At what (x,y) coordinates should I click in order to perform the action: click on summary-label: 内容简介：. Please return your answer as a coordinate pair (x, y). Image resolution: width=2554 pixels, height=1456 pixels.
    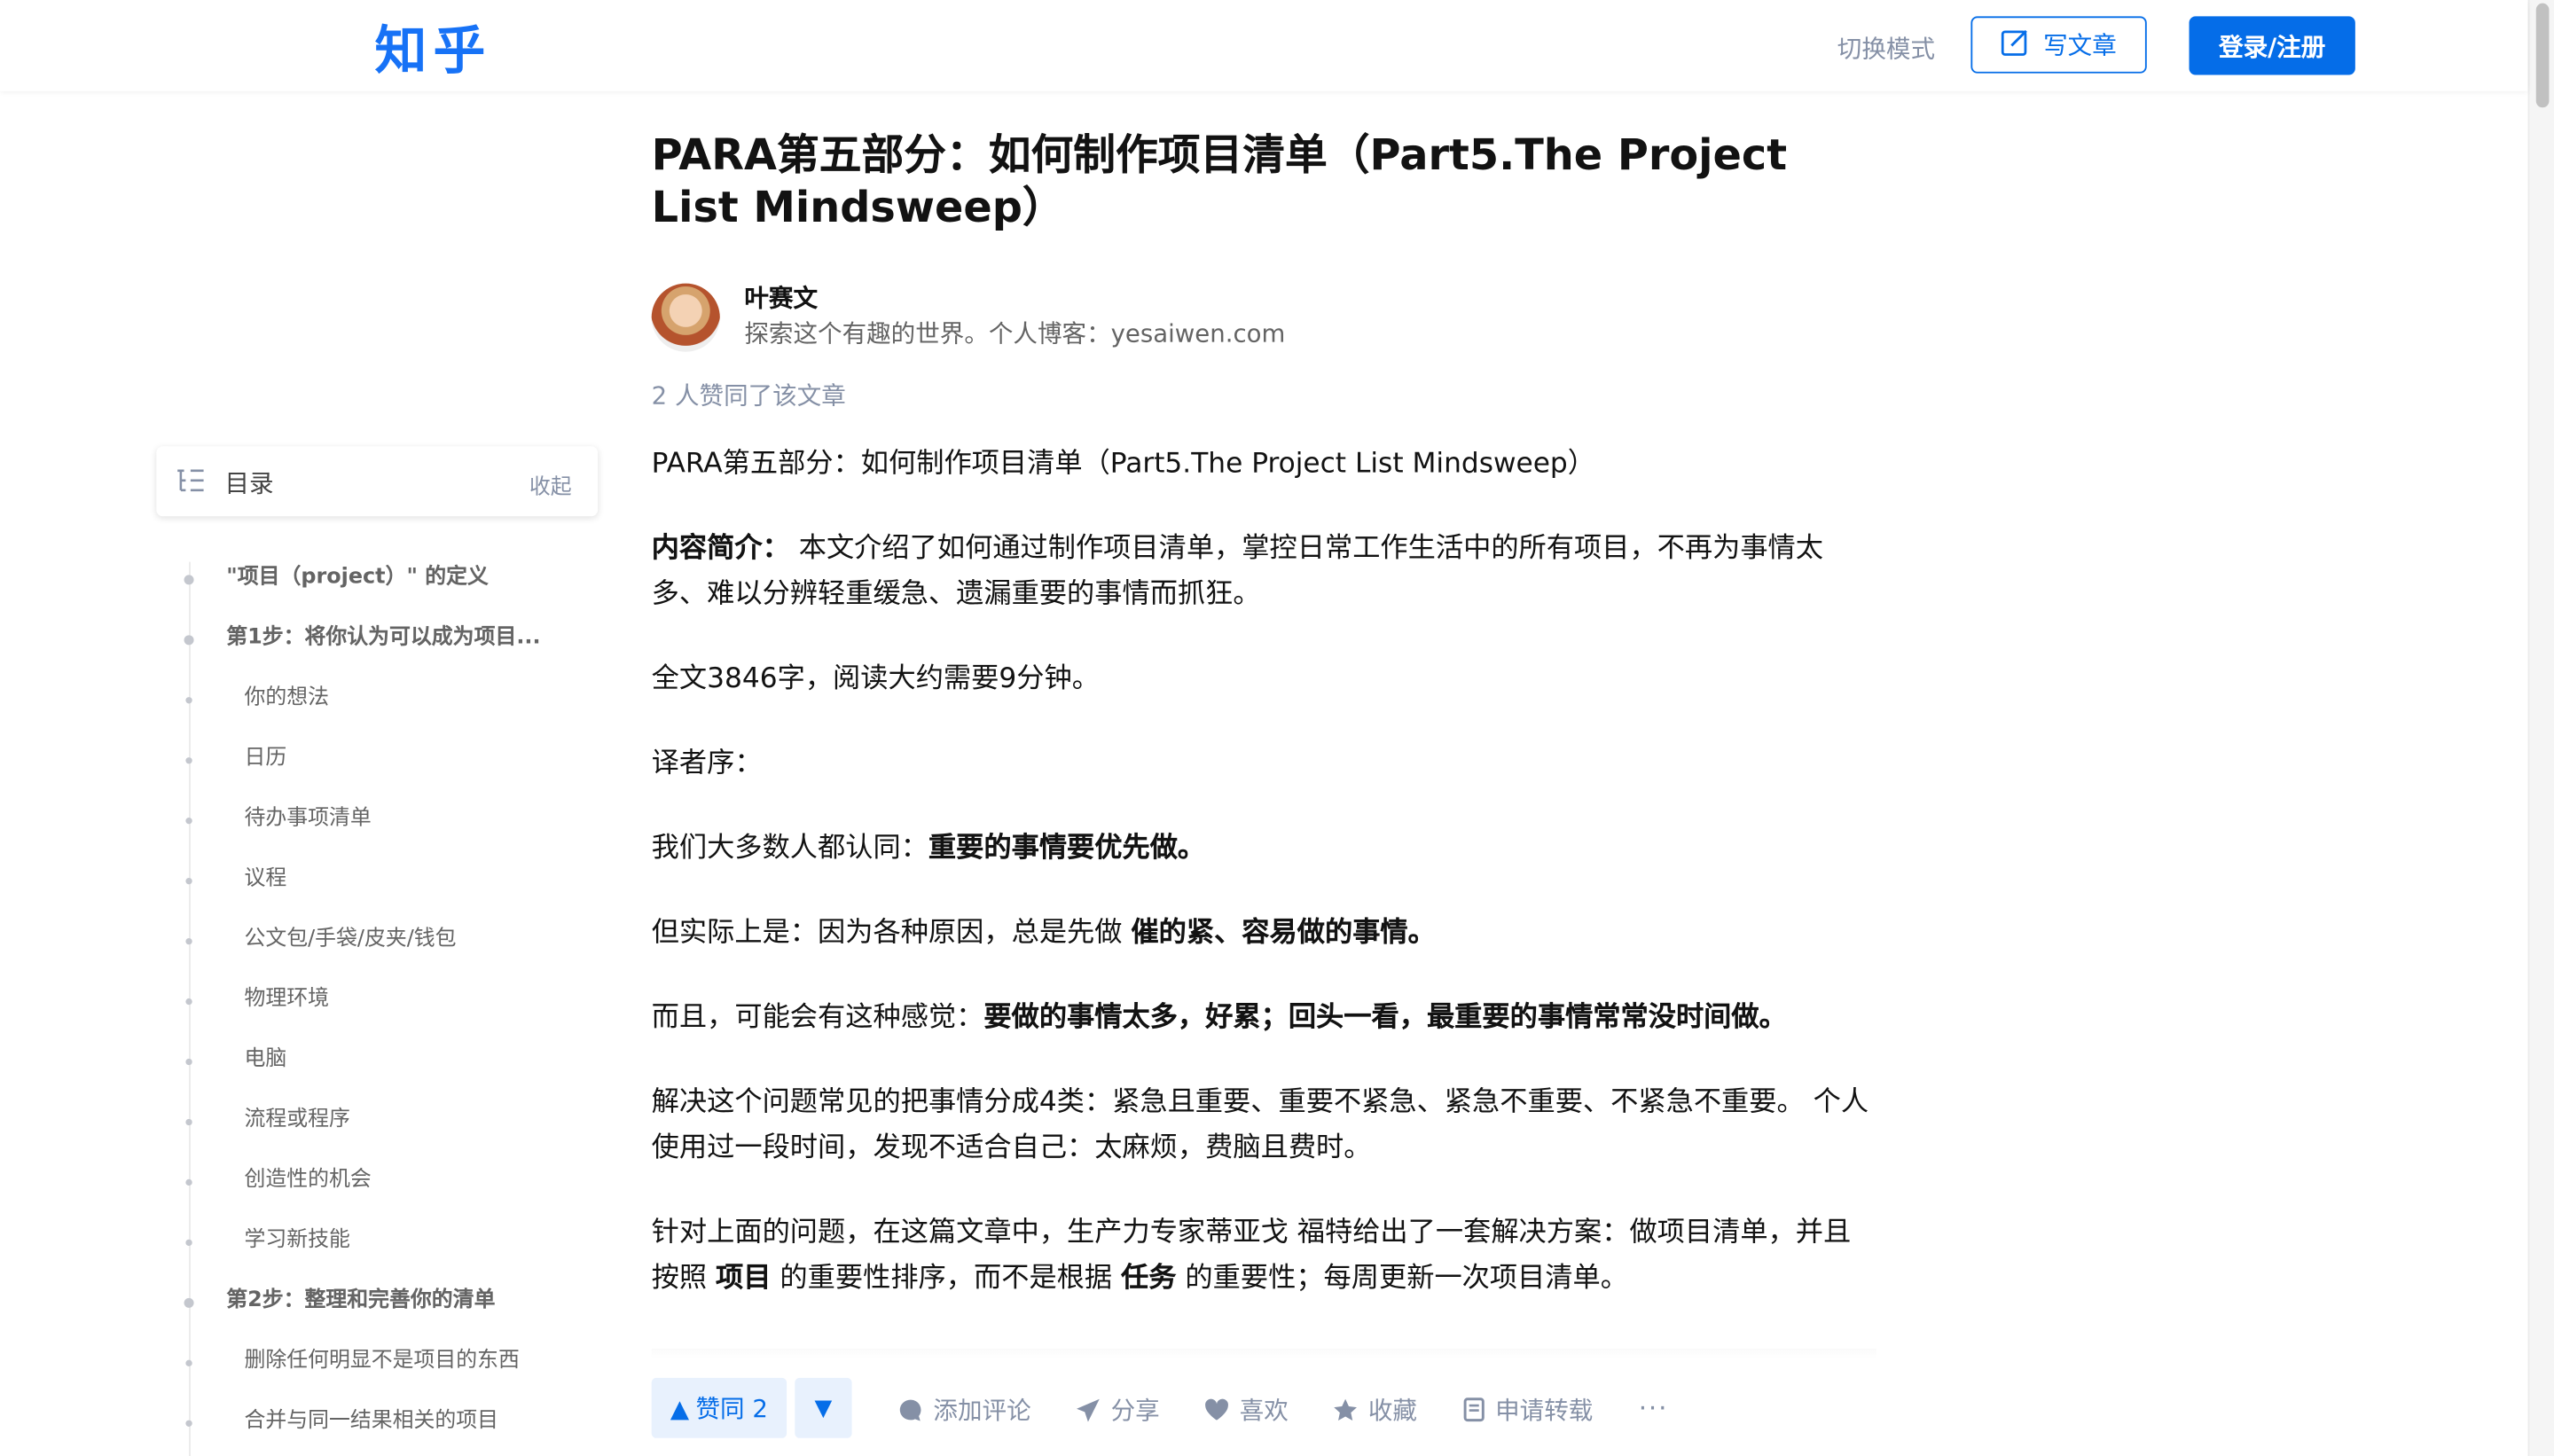
    Looking at the image, I should click on (720, 549).